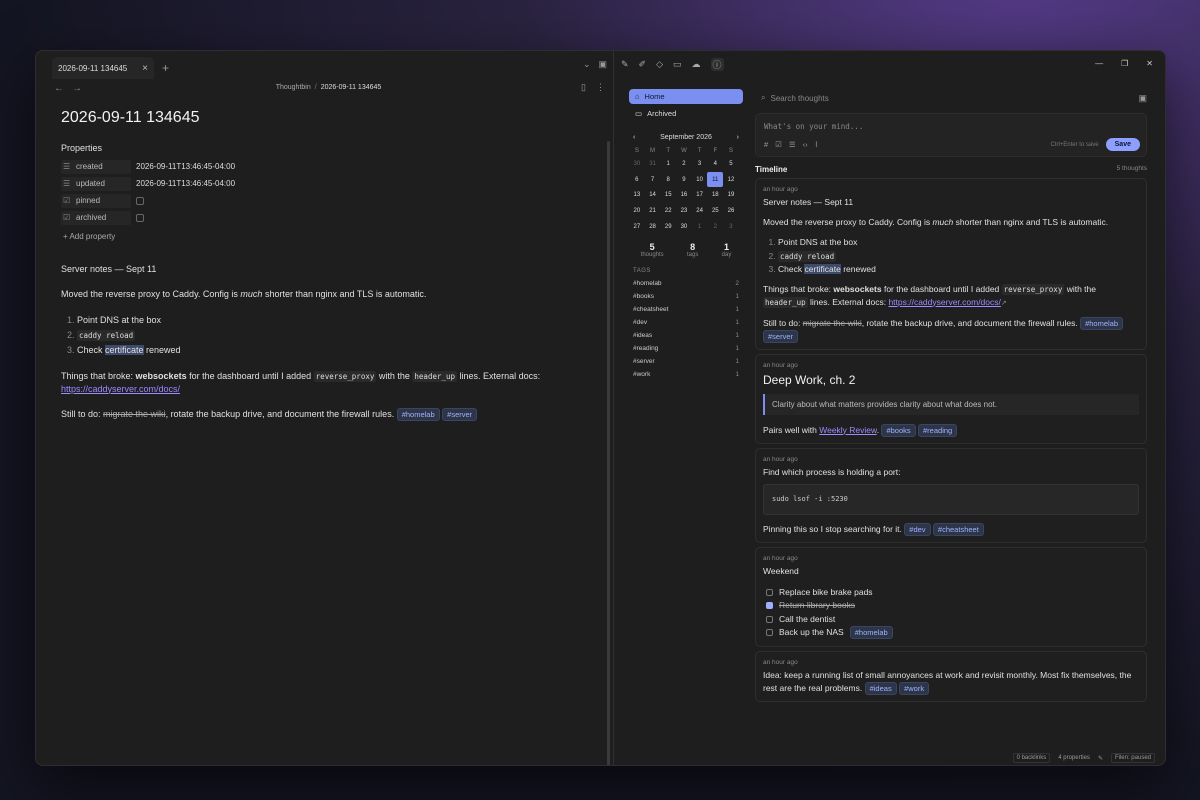 The image size is (1200, 800). I want to click on properties-heading: Properties, so click(326, 148).